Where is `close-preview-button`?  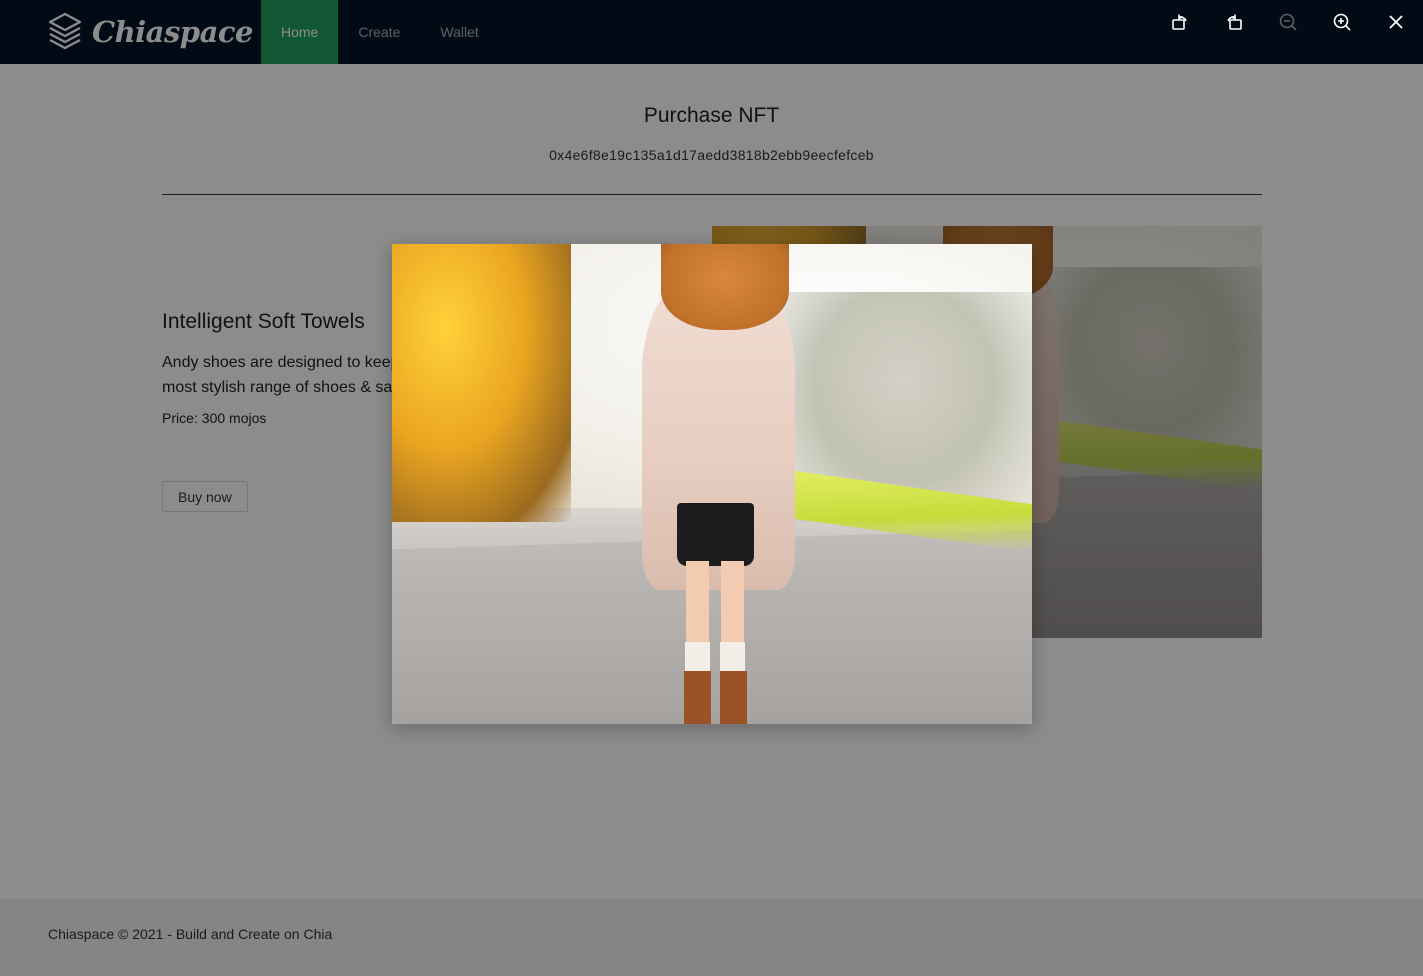 close-preview-button is located at coordinates (1396, 22).